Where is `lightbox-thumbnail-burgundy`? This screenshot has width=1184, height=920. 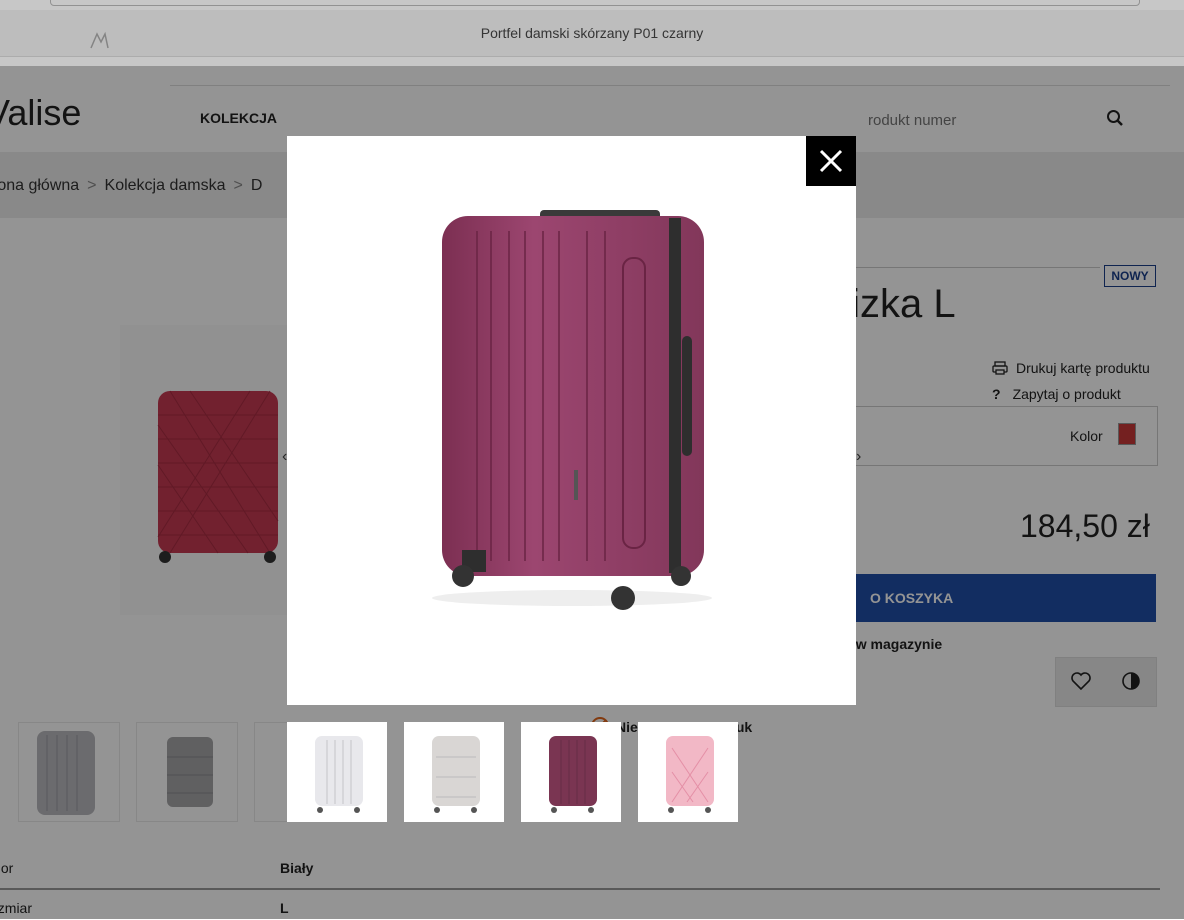
lightbox-thumbnail-burgundy is located at coordinates (571, 772).